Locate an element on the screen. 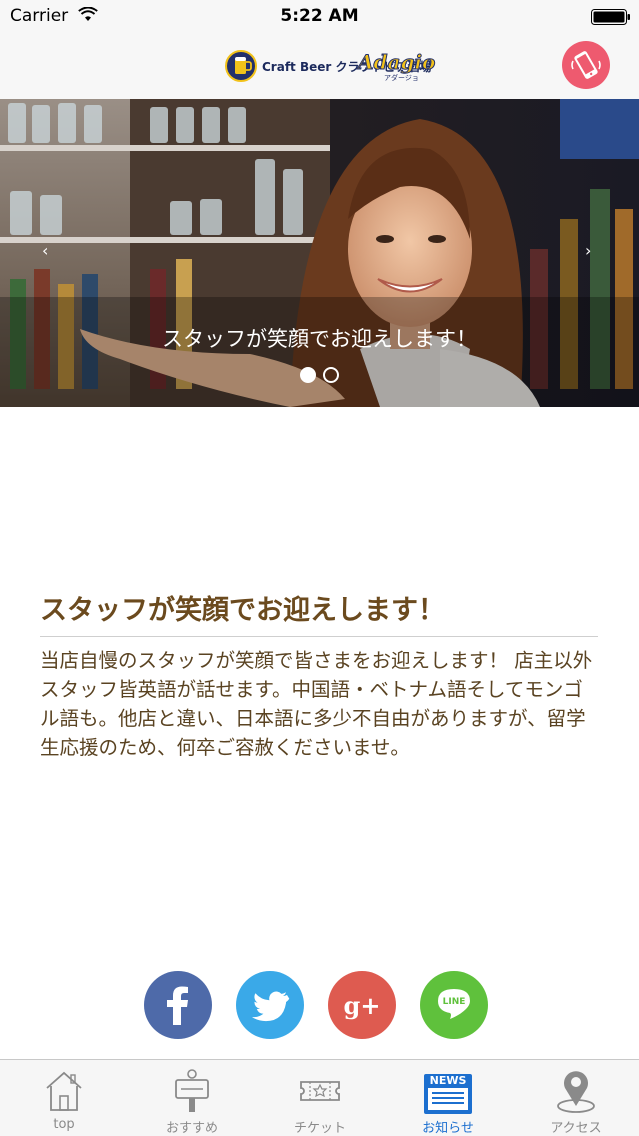 The width and height of the screenshot is (639, 1136). line-share-button: LINE is located at coordinates (454, 1005).